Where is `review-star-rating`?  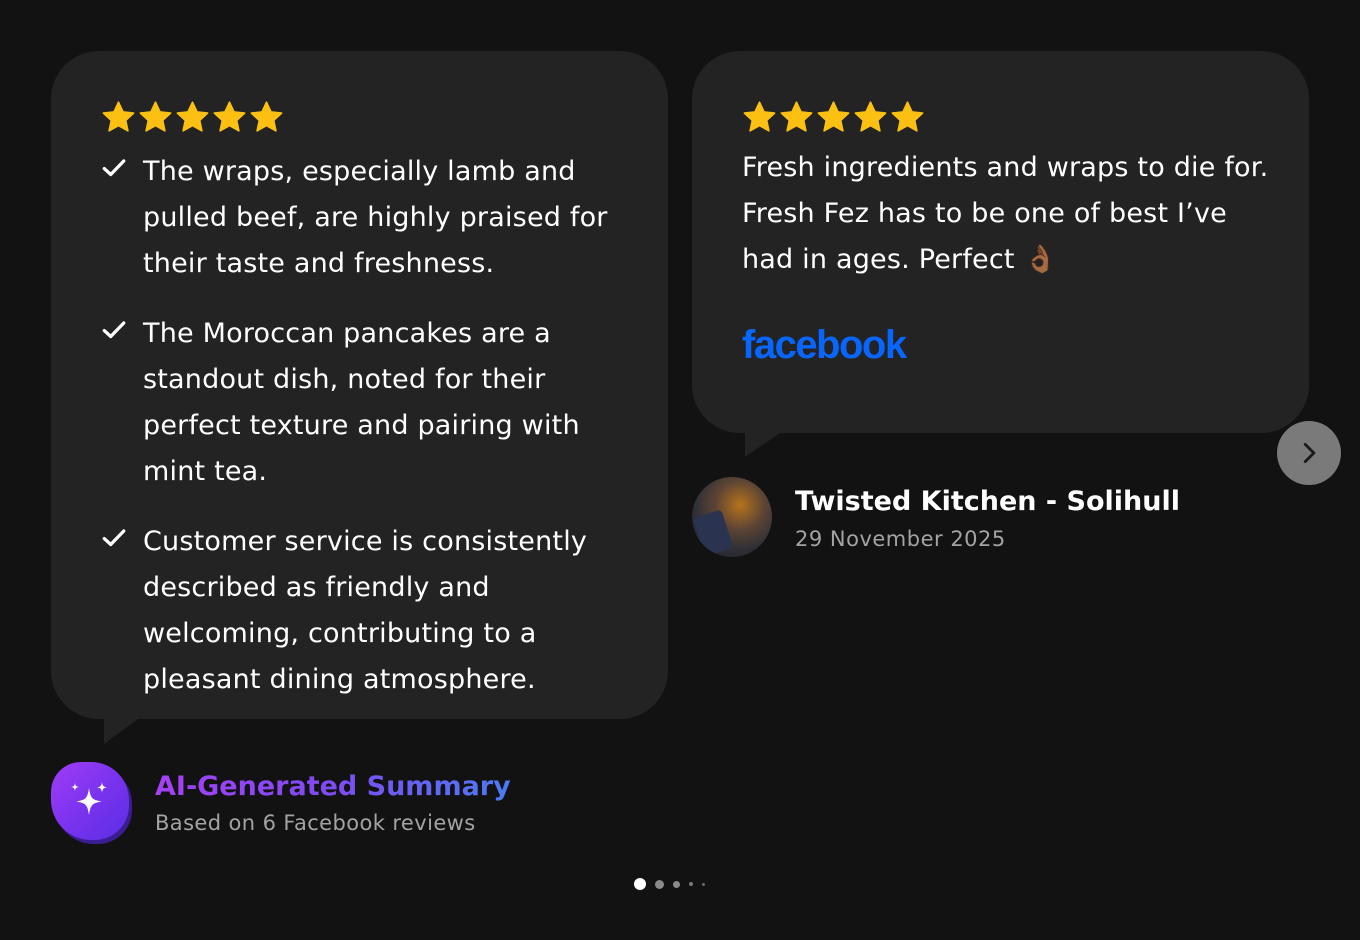
review-star-rating is located at coordinates (1005, 117).